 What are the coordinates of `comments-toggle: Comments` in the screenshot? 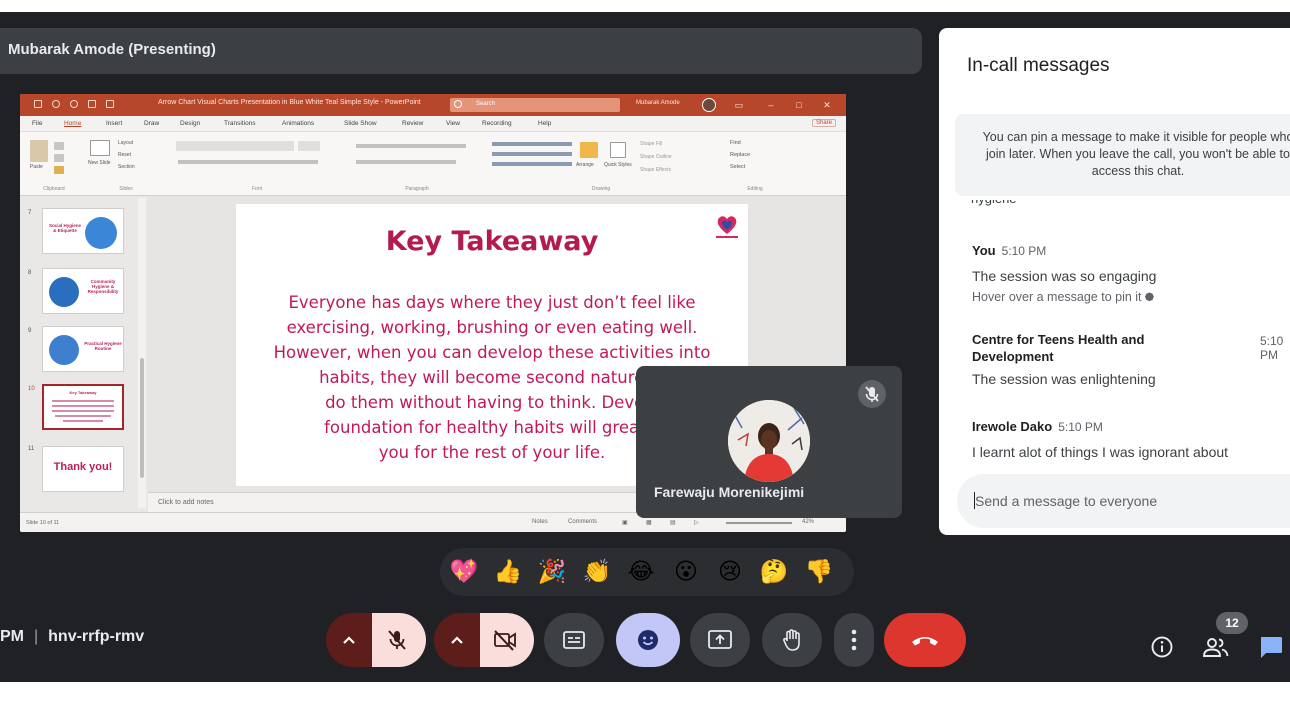 It's located at (583, 522).